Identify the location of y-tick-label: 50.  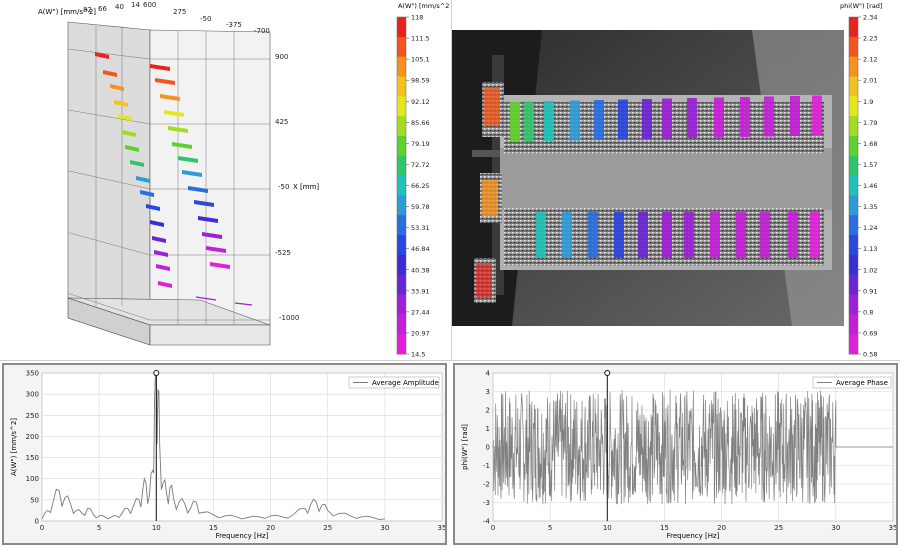
(34, 500).